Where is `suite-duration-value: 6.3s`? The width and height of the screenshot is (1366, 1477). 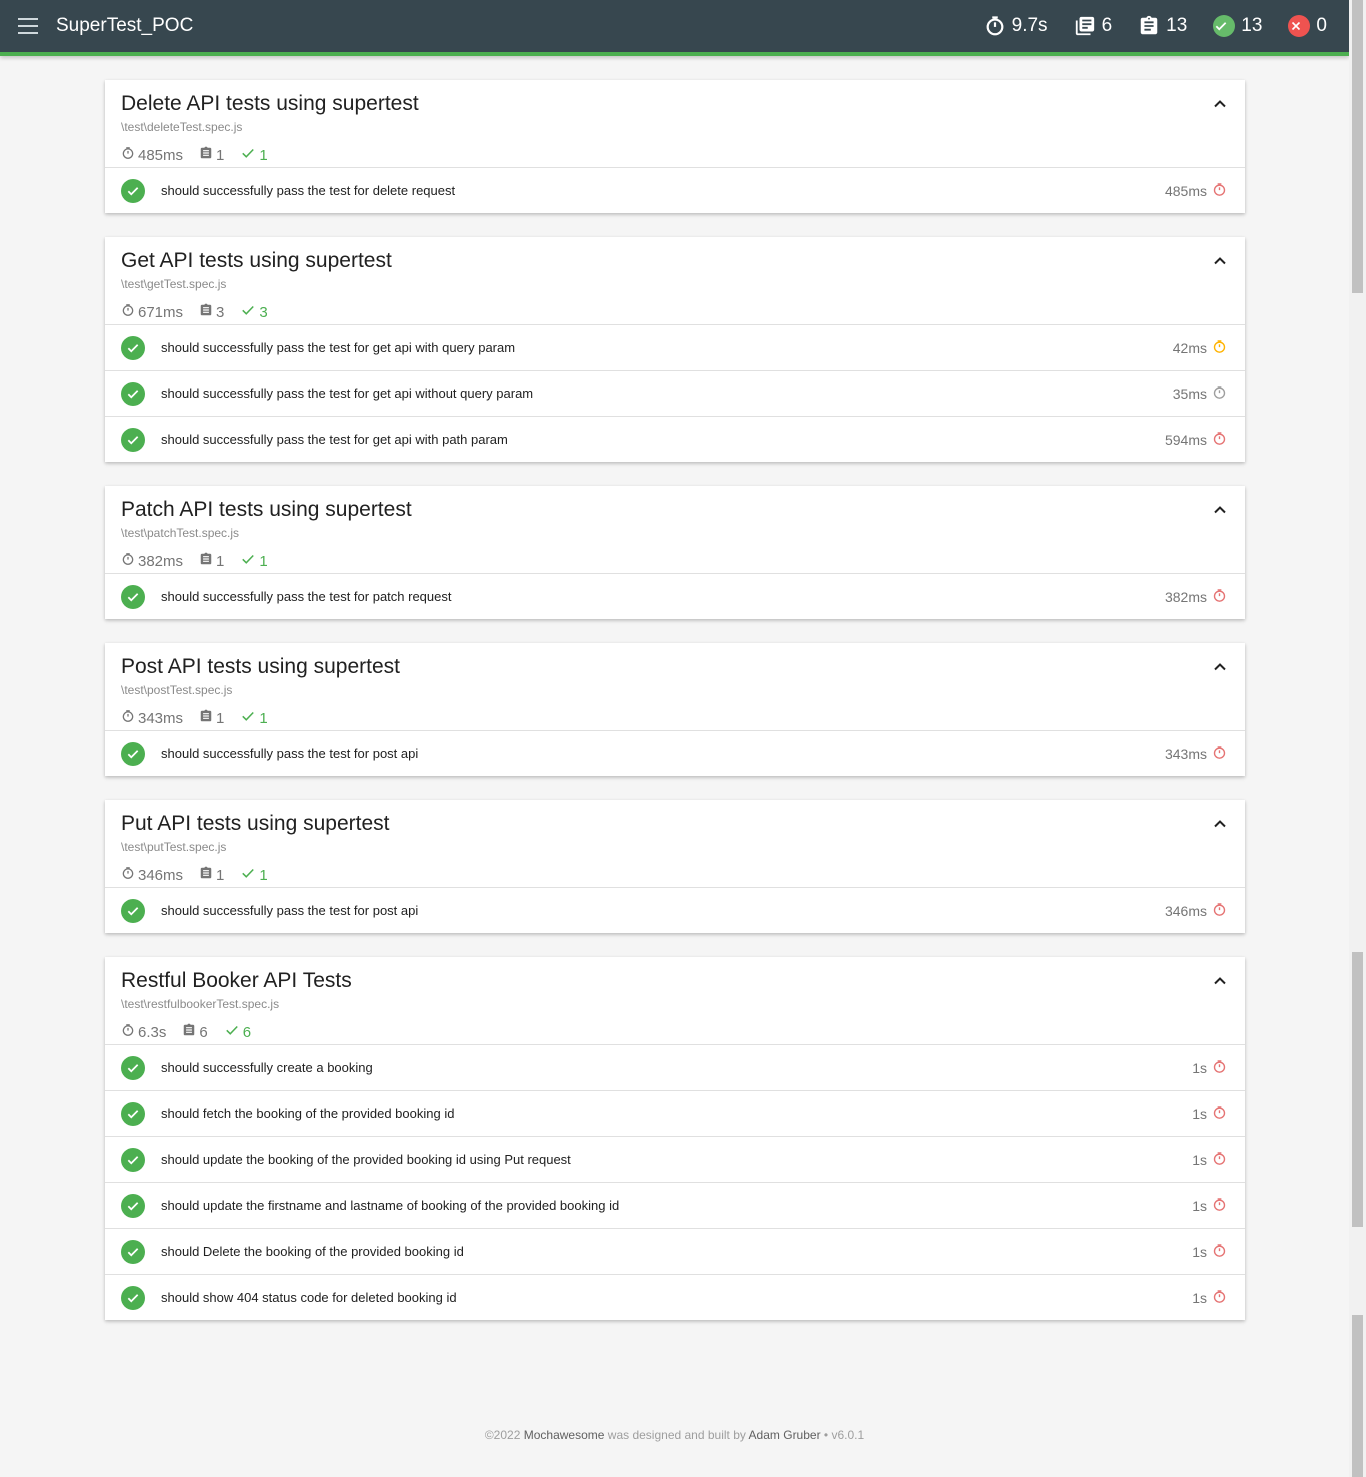
suite-duration-value: 6.3s is located at coordinates (152, 1032).